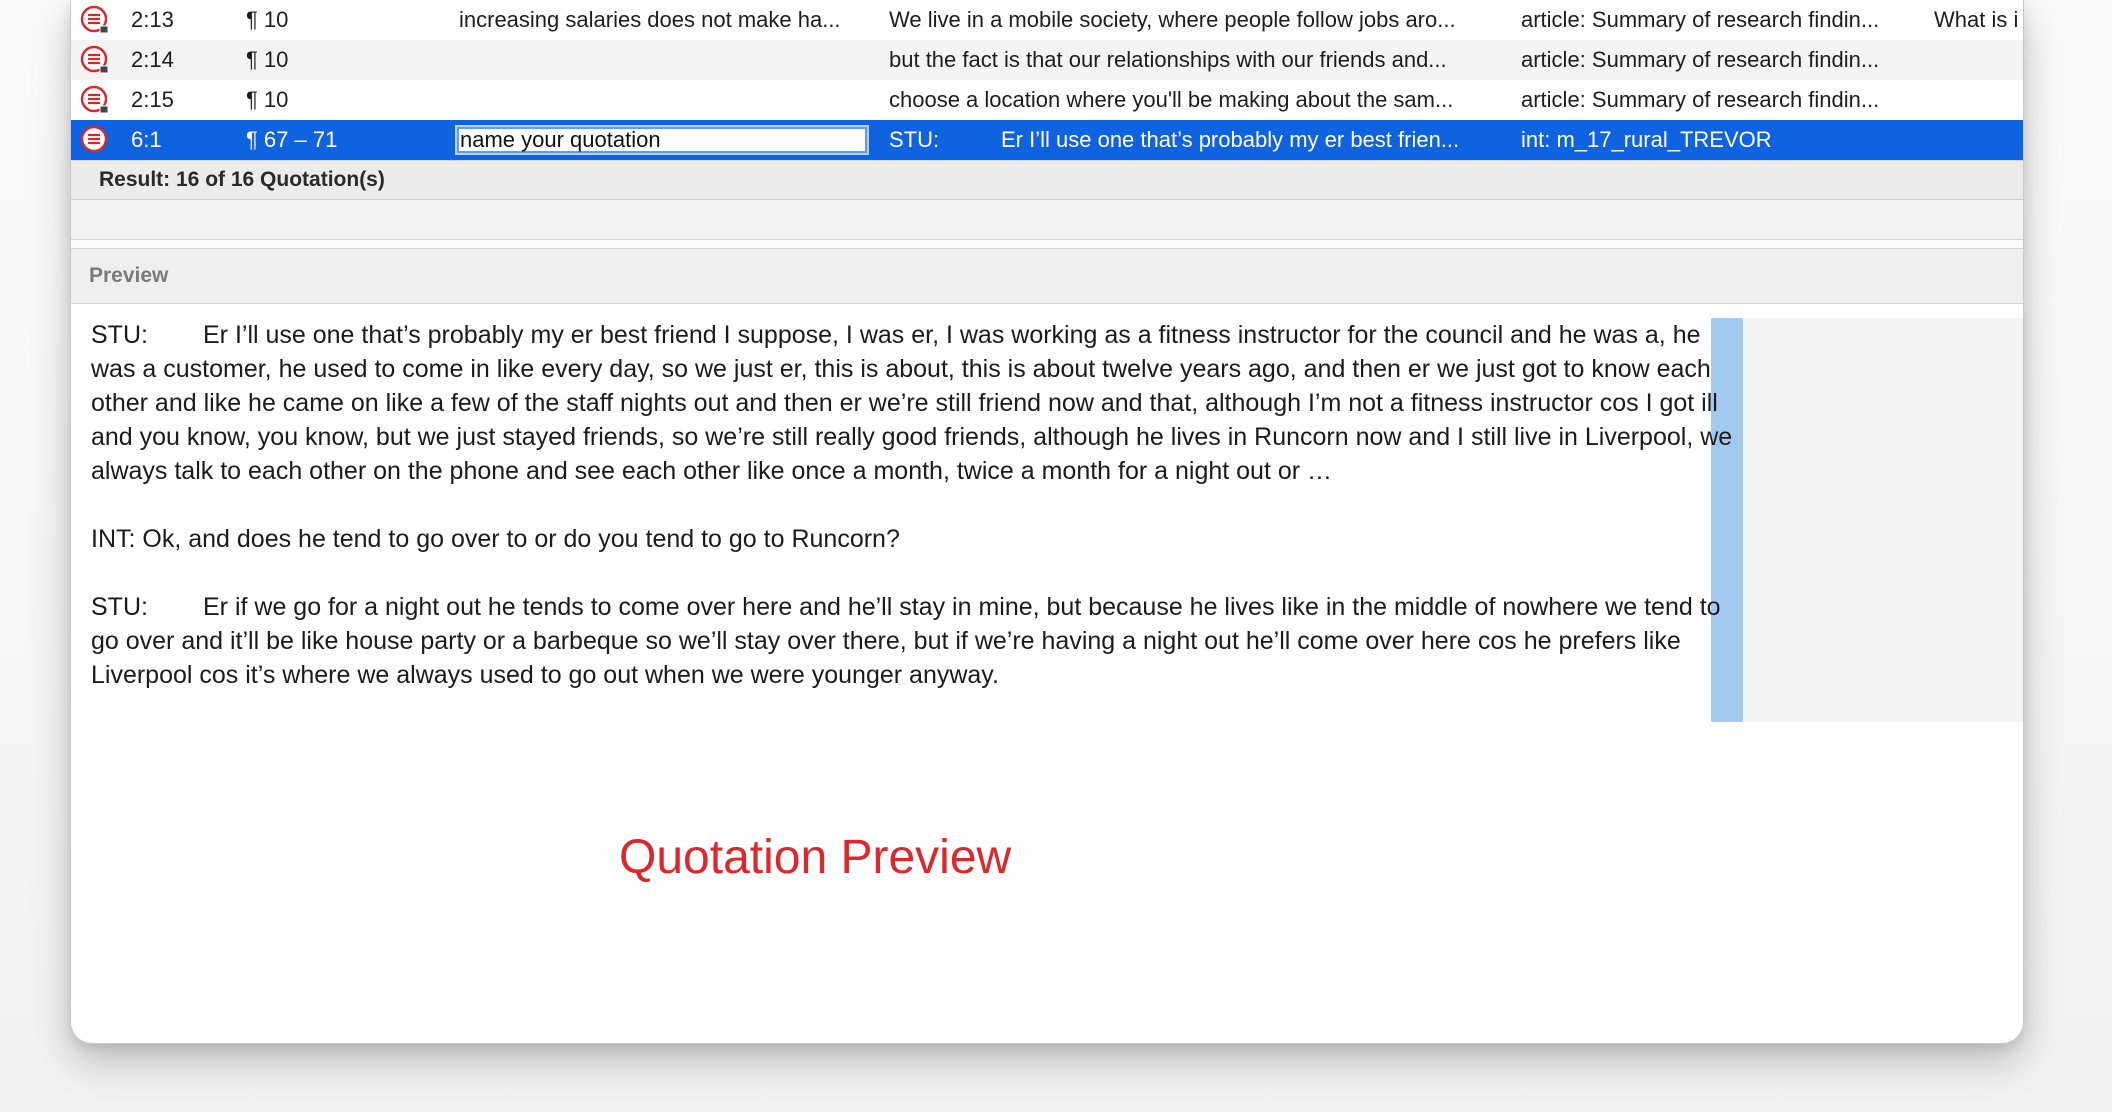 This screenshot has width=2112, height=1112. I want to click on quotation-paragraph: ¶ 67 – 71, so click(292, 139).